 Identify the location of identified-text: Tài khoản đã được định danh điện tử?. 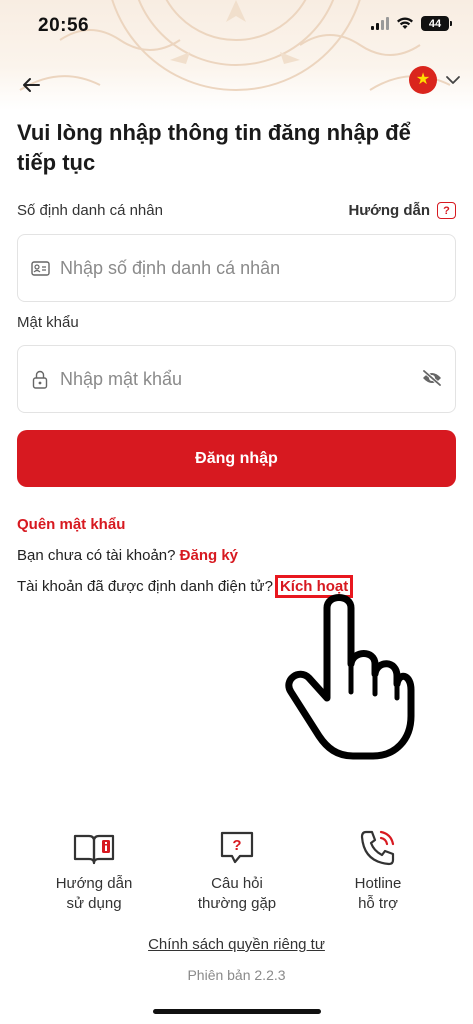
(145, 586).